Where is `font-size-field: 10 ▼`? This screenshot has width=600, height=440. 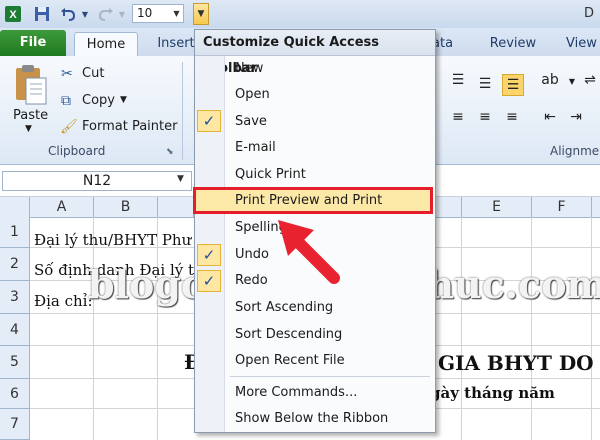
font-size-field: 10 ▼ is located at coordinates (158, 13).